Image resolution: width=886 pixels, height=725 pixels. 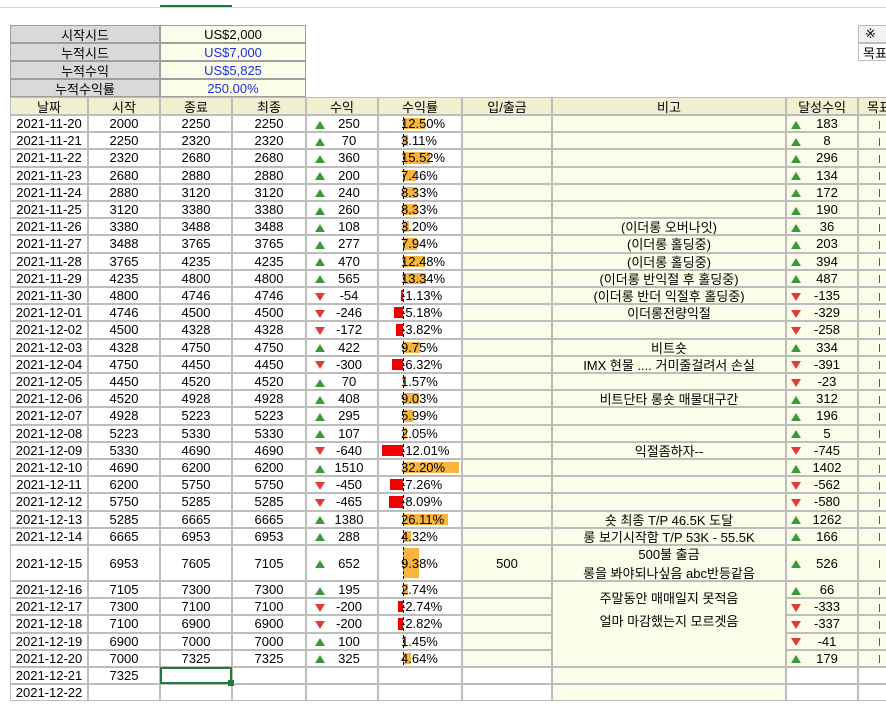 What do you see at coordinates (342, 450) in the screenshot?
I see `cell-profit: -640` at bounding box center [342, 450].